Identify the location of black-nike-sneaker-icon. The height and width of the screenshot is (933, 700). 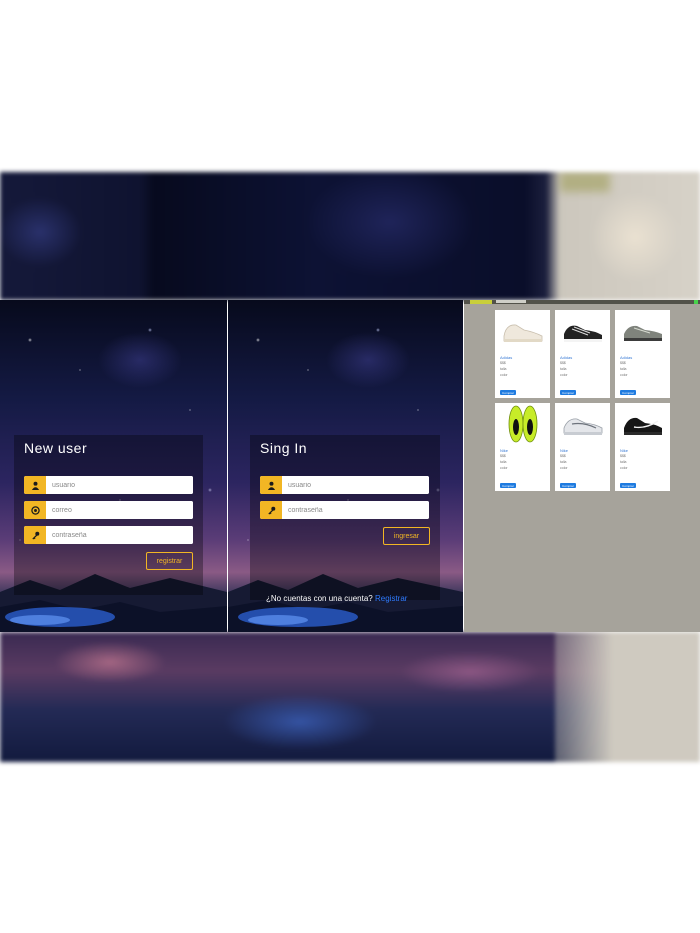
(642, 424).